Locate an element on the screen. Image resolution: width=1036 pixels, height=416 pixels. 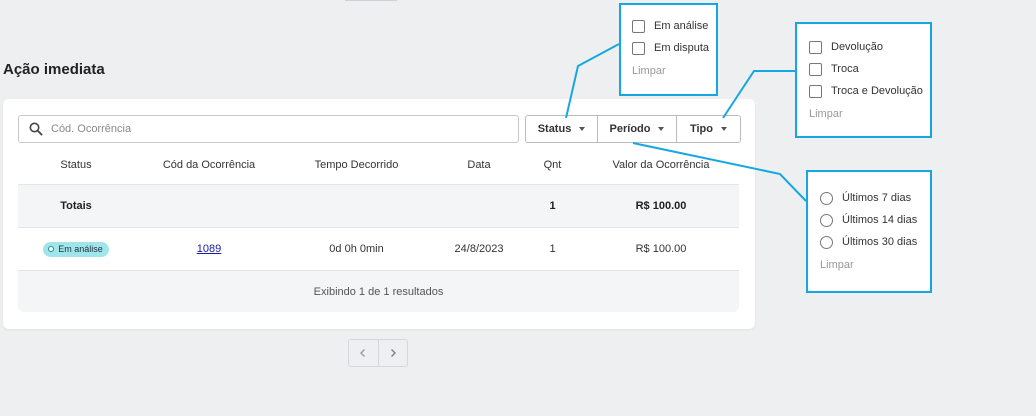
prev-page-button is located at coordinates (364, 353).